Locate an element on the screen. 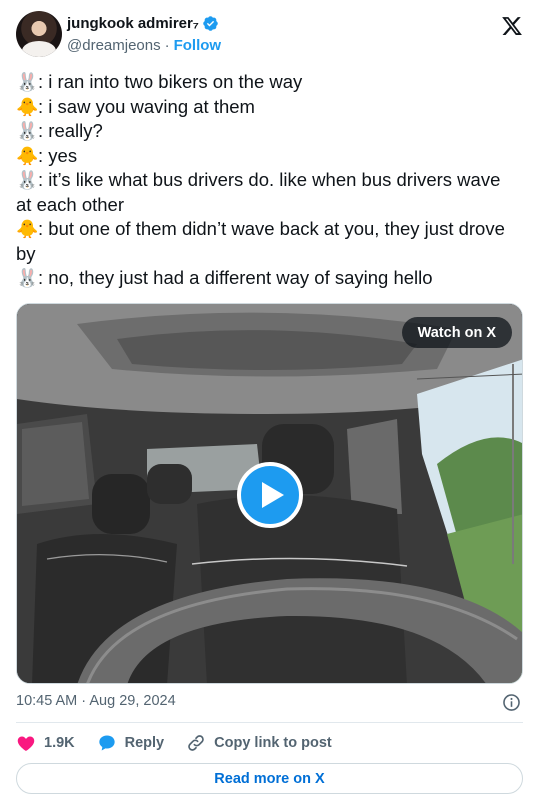  dialogue-line: 🐰: really? is located at coordinates (266, 131).